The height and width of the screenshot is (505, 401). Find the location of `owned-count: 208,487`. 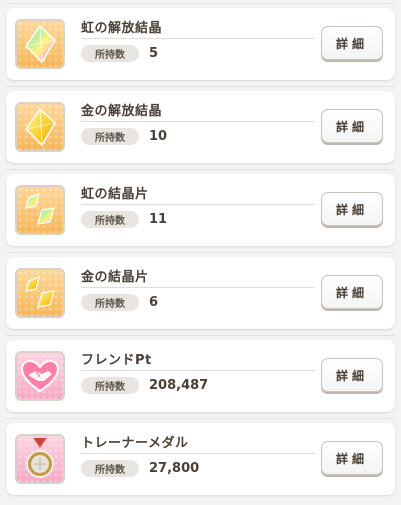

owned-count: 208,487 is located at coordinates (179, 385).